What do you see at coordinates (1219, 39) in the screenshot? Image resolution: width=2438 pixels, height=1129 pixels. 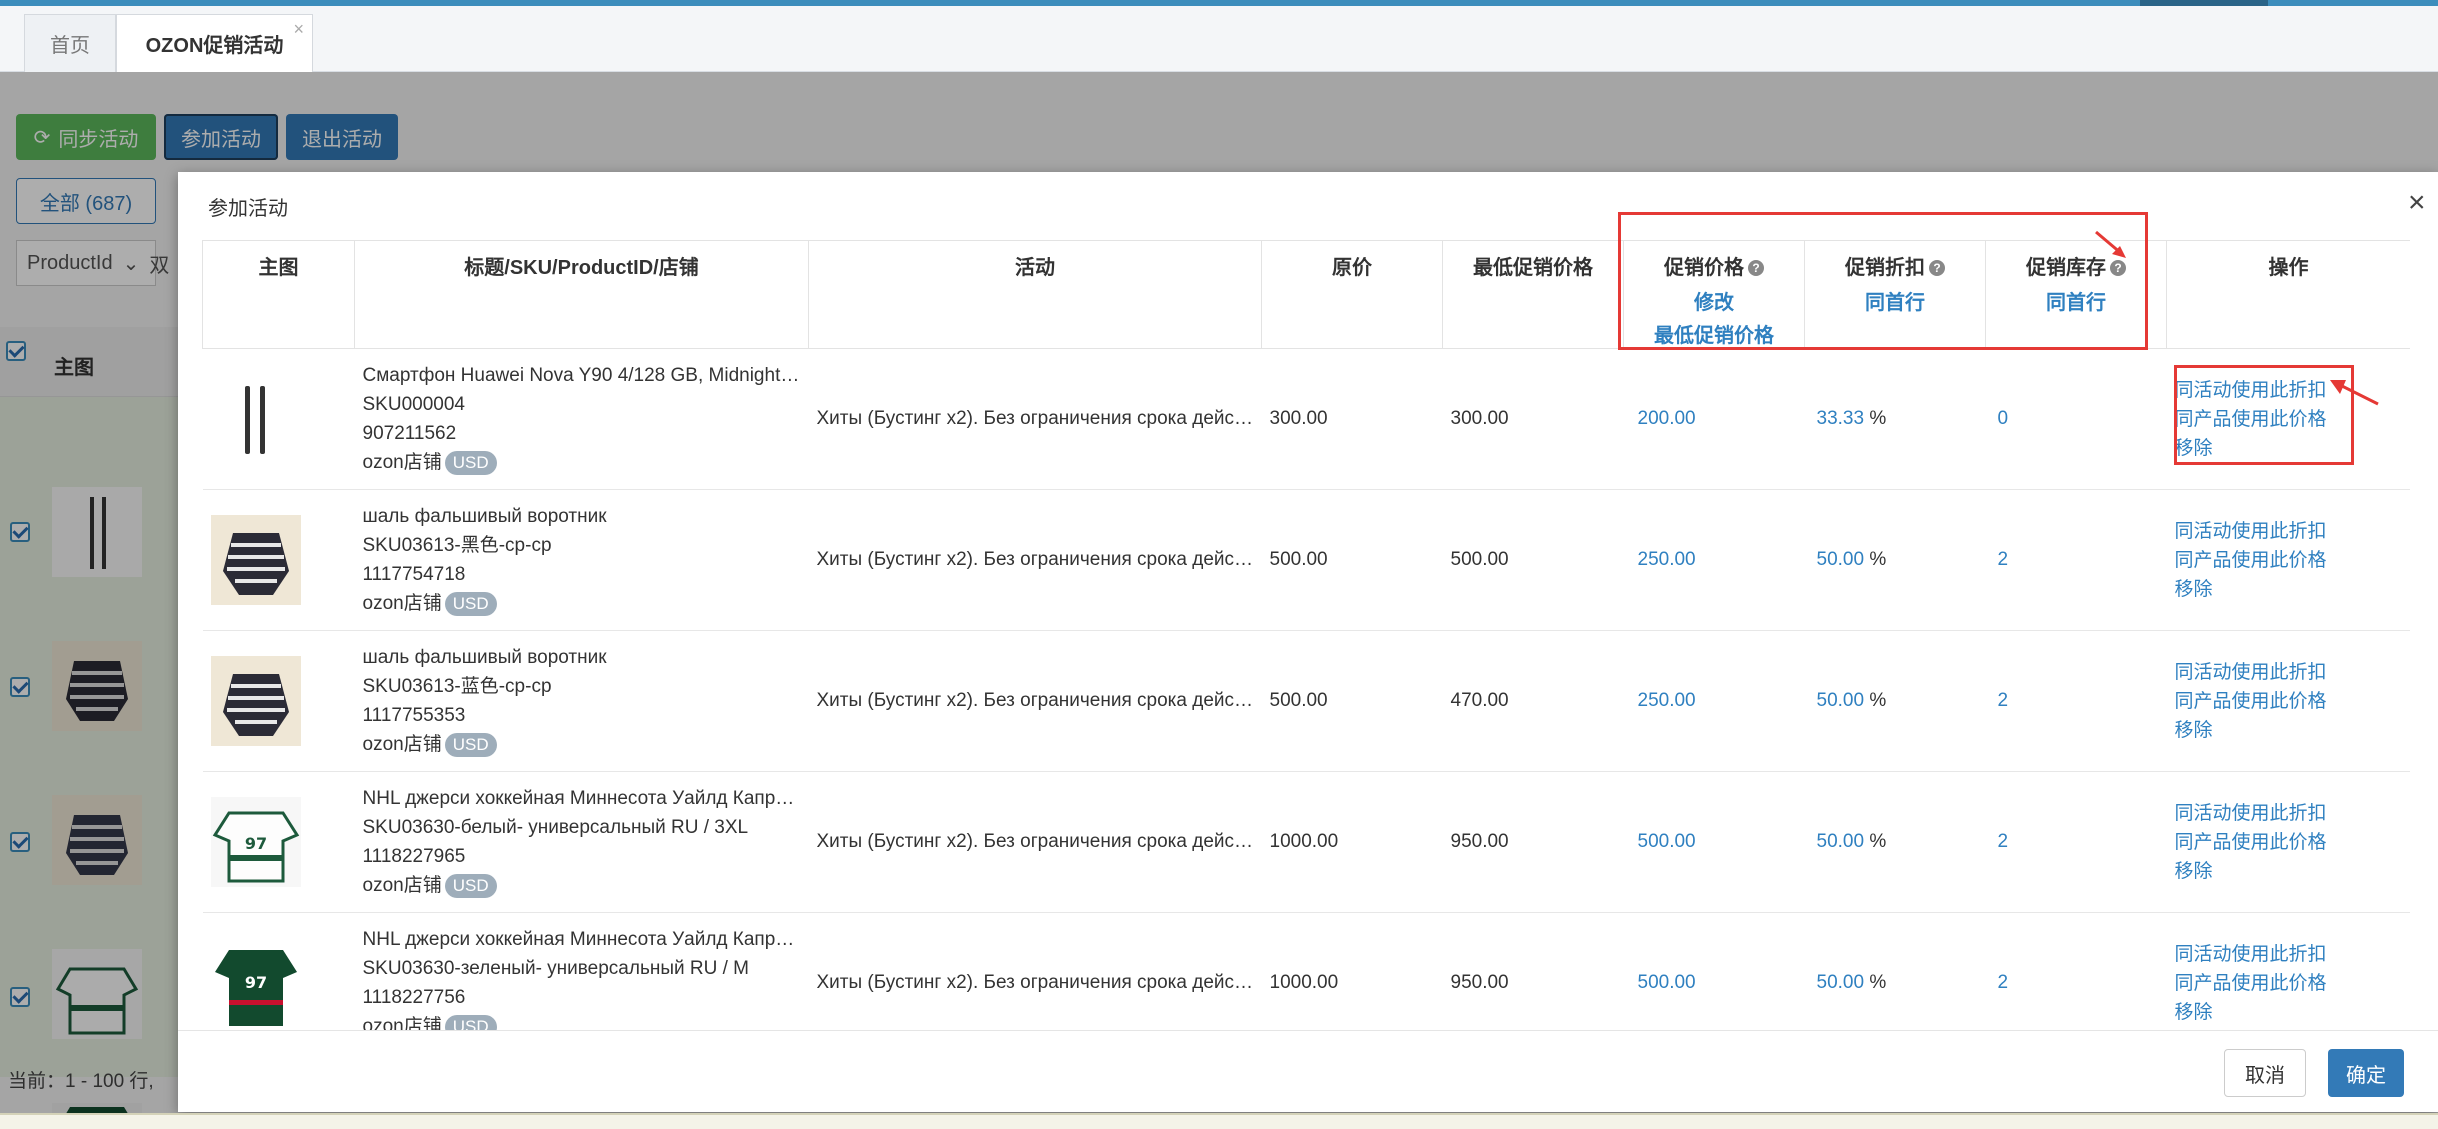 I see `tab-bar: 首页 OZON促销活动 ×` at bounding box center [1219, 39].